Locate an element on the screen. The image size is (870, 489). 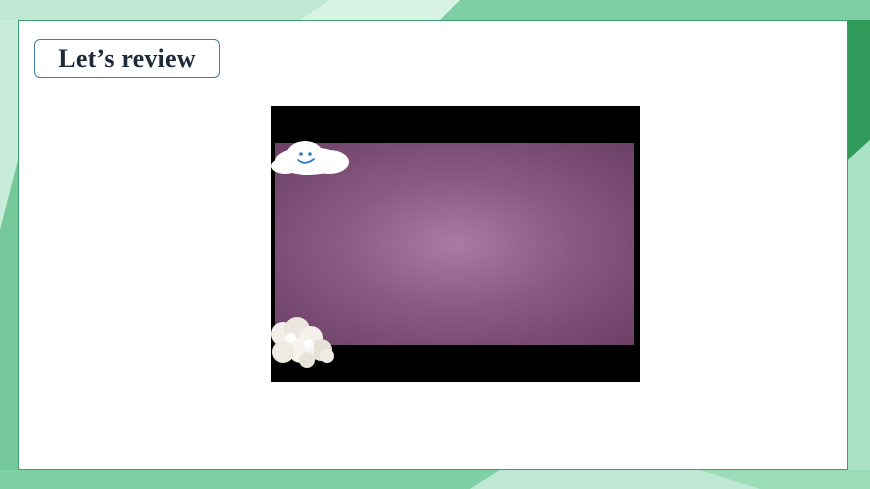
title-box: Let’s review is located at coordinates (127, 58).